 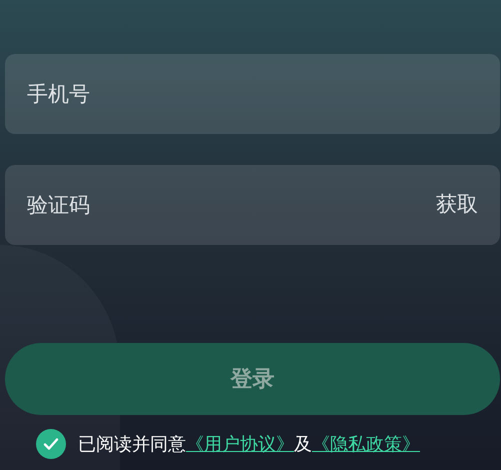 I want to click on get-code-button: 获取, so click(x=457, y=205).